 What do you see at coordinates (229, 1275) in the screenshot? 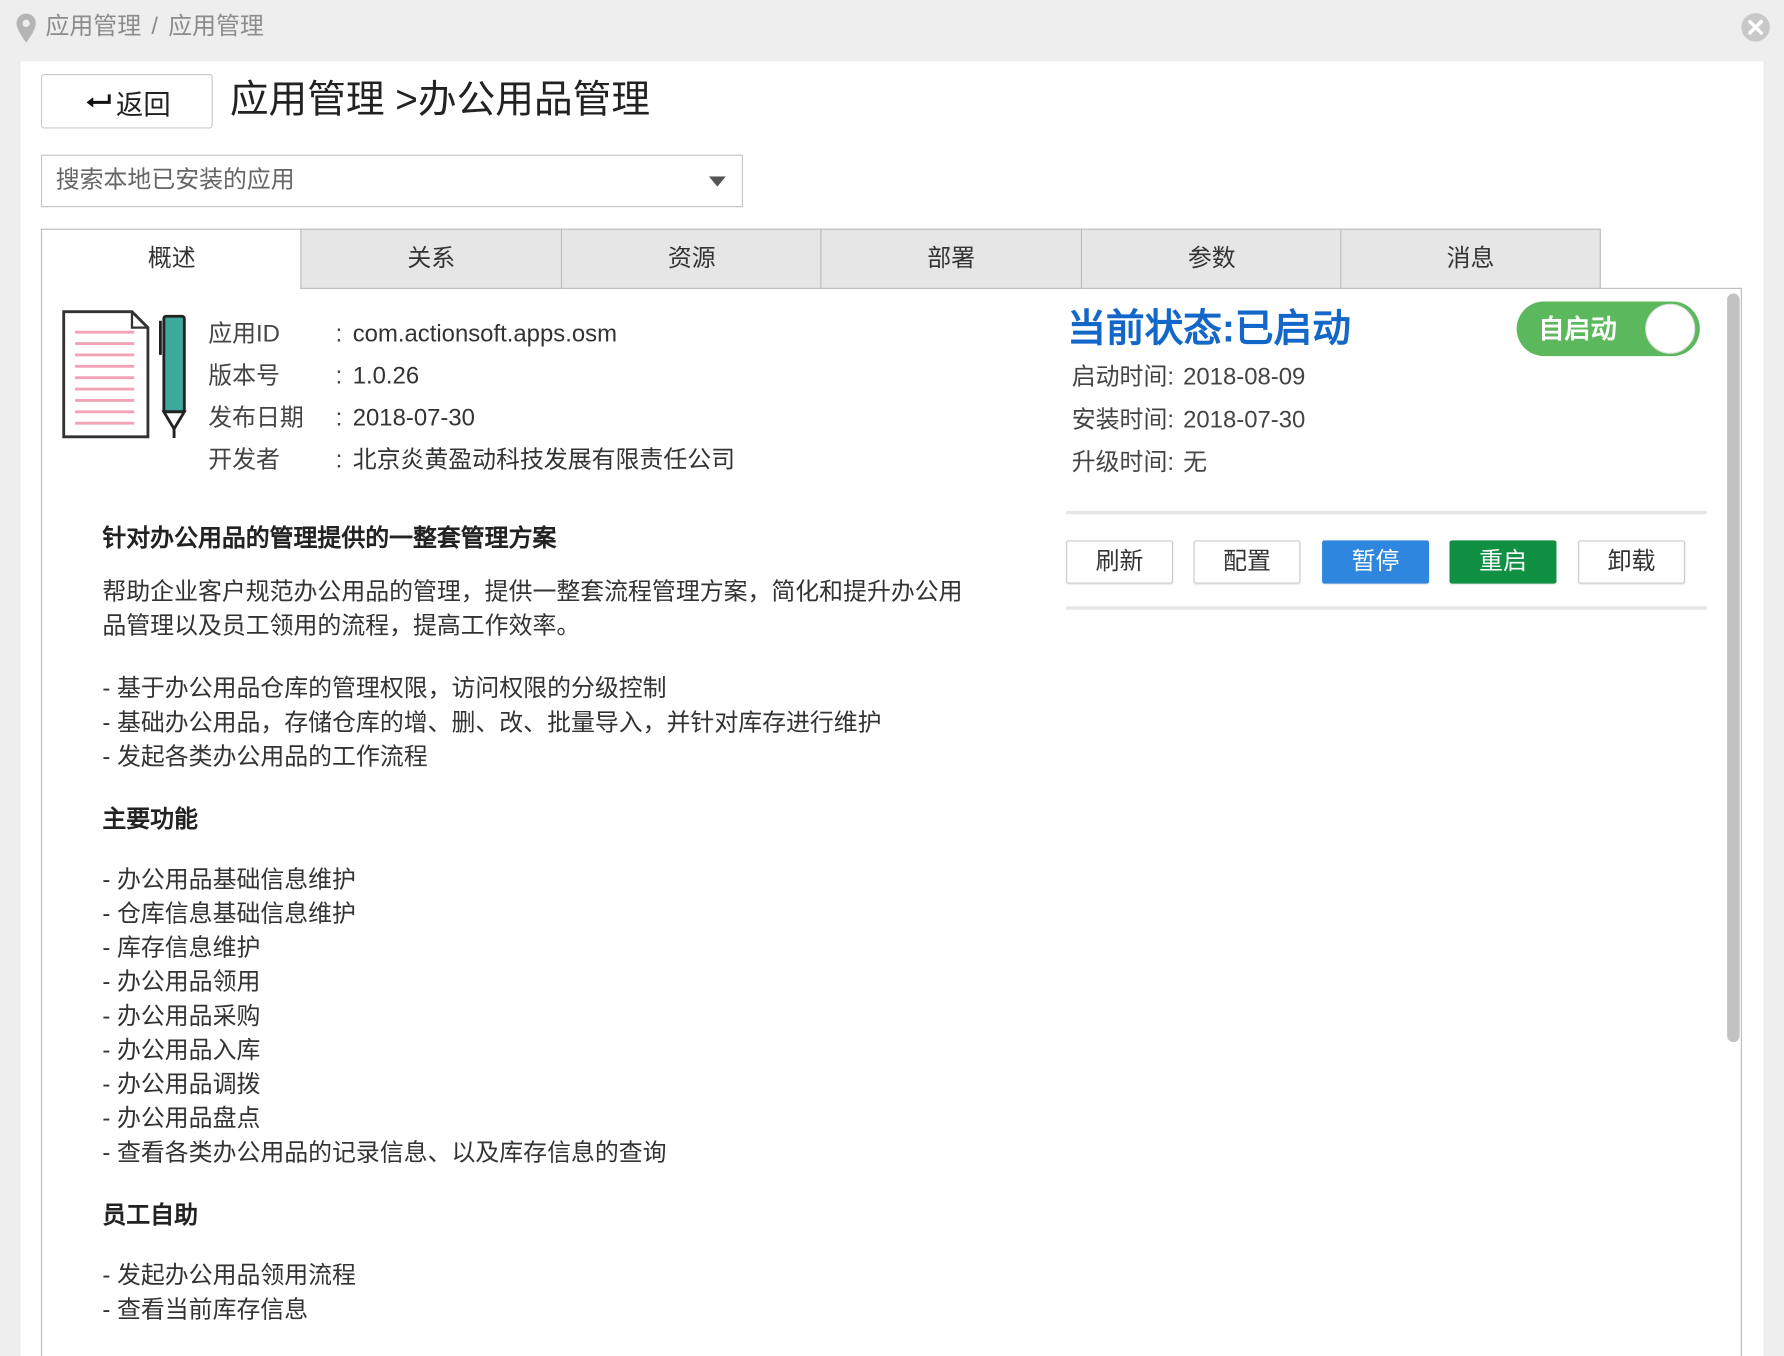
I see `list-item: - 发起办公用品领用流程` at bounding box center [229, 1275].